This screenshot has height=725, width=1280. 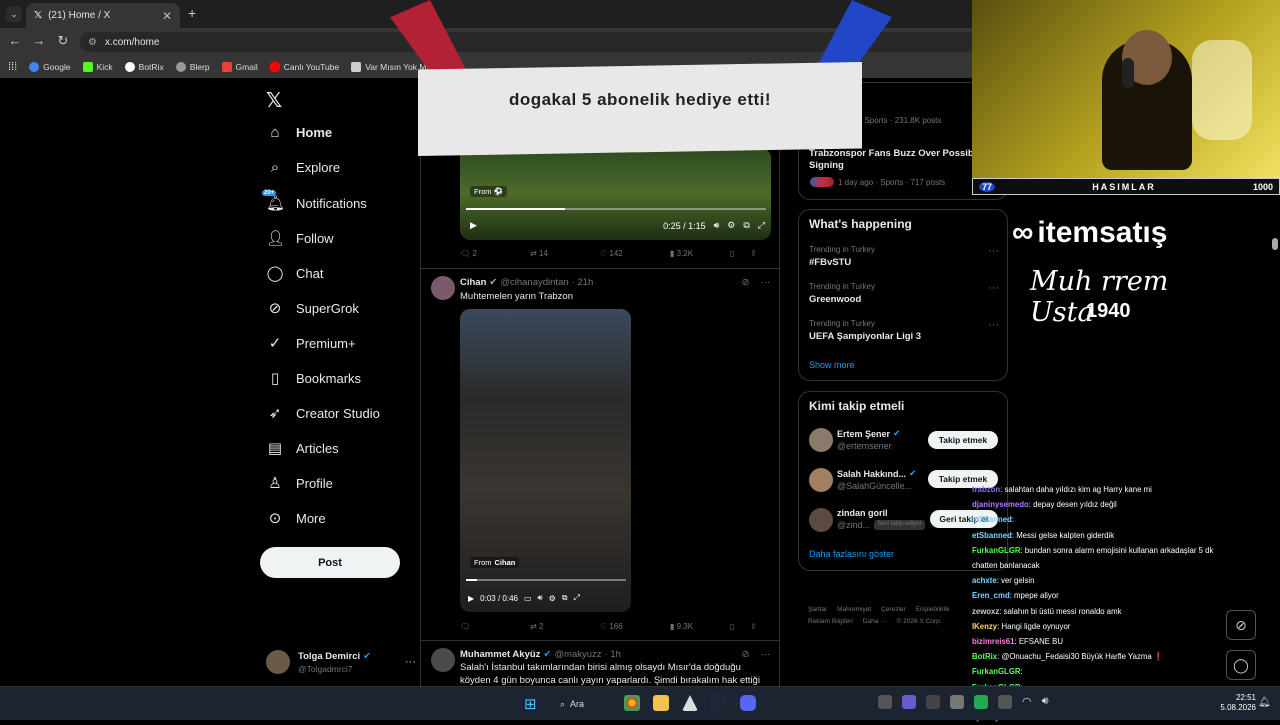 I want to click on footer-link: Reklam Bilgileri, so click(x=830, y=621).